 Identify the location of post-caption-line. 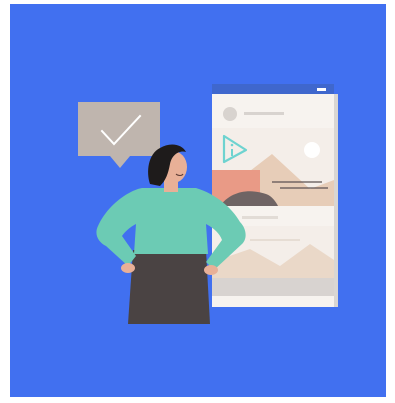
(260, 217).